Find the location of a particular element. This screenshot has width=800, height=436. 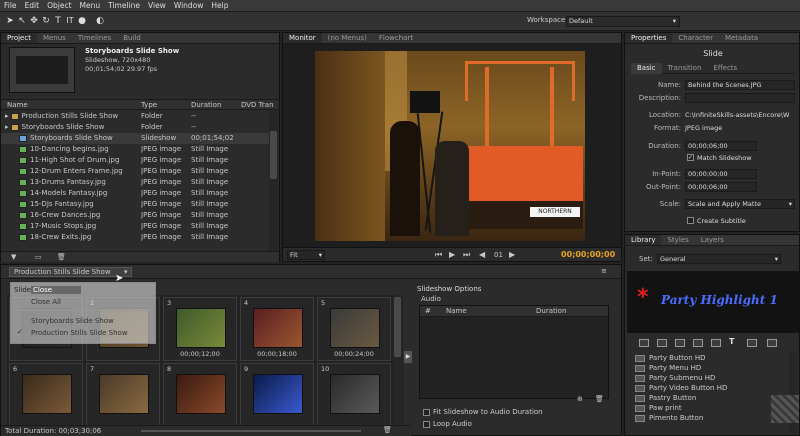

image-preset-icon is located at coordinates (680, 343).